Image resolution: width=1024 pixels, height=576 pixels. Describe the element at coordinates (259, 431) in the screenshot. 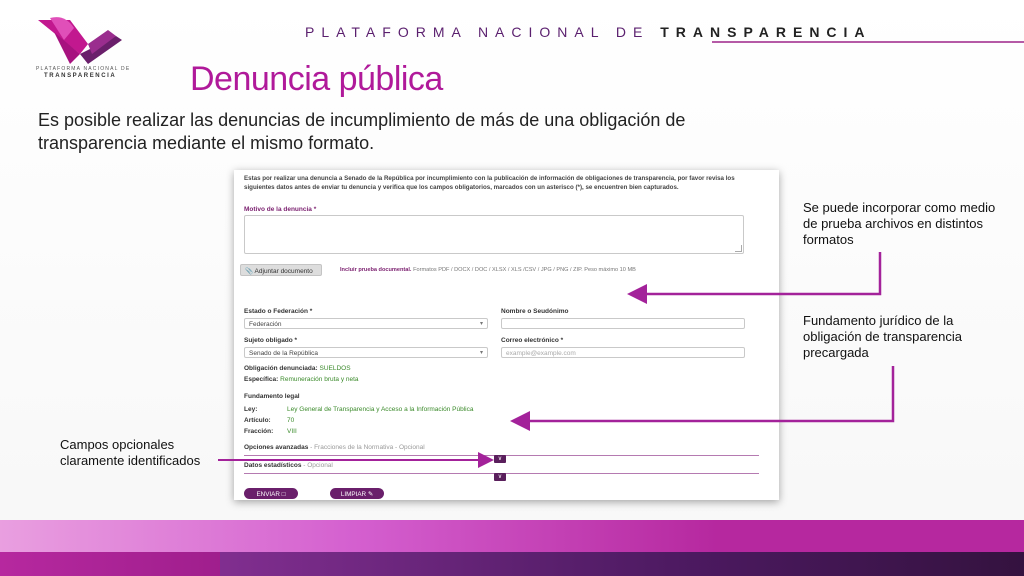

I see `fraccion-key: Fracción:` at that location.